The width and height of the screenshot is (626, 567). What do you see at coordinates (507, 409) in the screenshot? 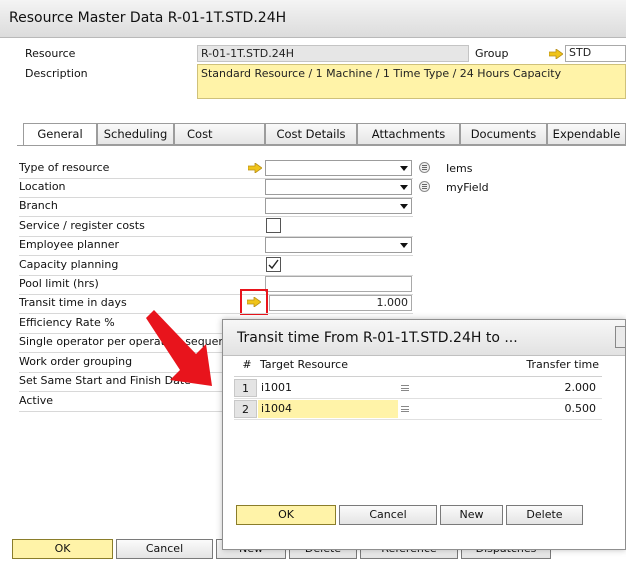
I see `transfer-time-cell: 0.500` at bounding box center [507, 409].